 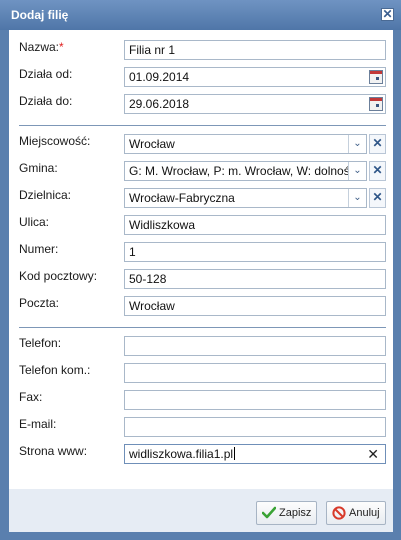 I want to click on strona-www-value: widliszkowa.filia1.pl, so click(x=181, y=454).